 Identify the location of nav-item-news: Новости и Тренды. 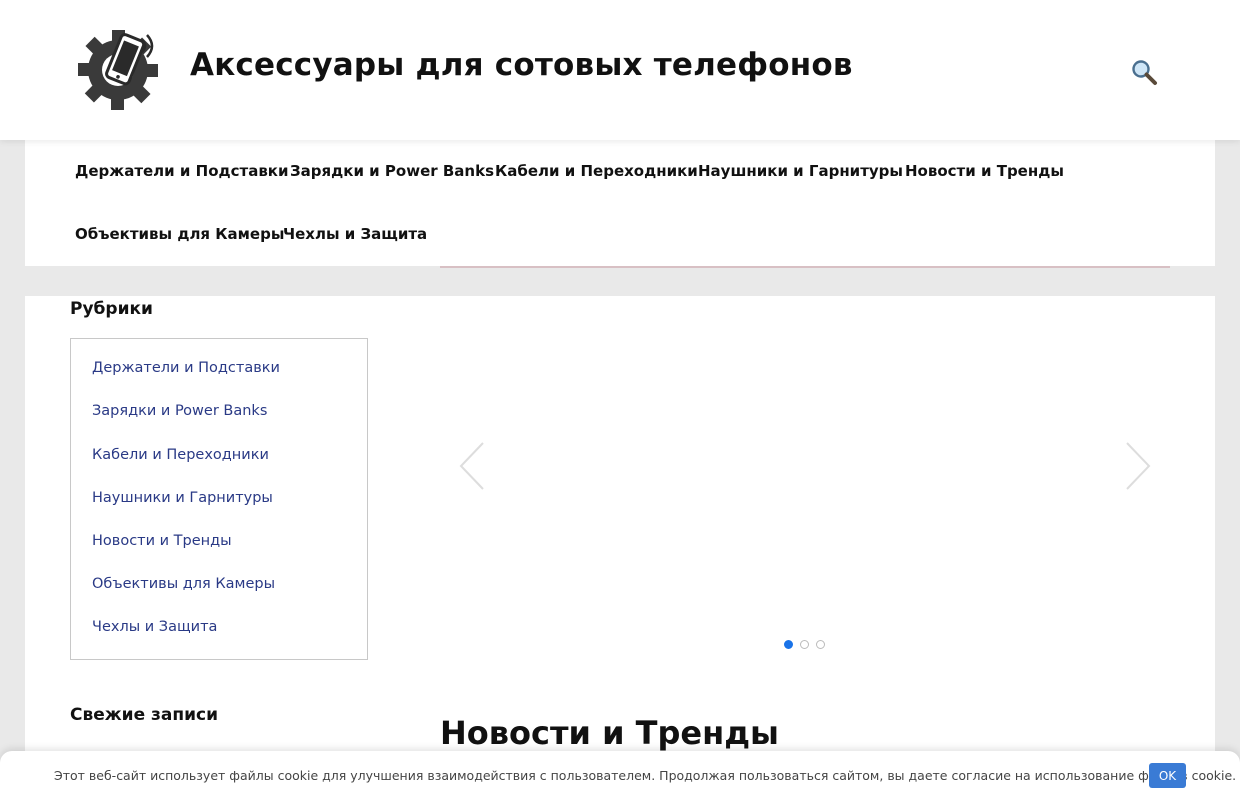
(984, 171).